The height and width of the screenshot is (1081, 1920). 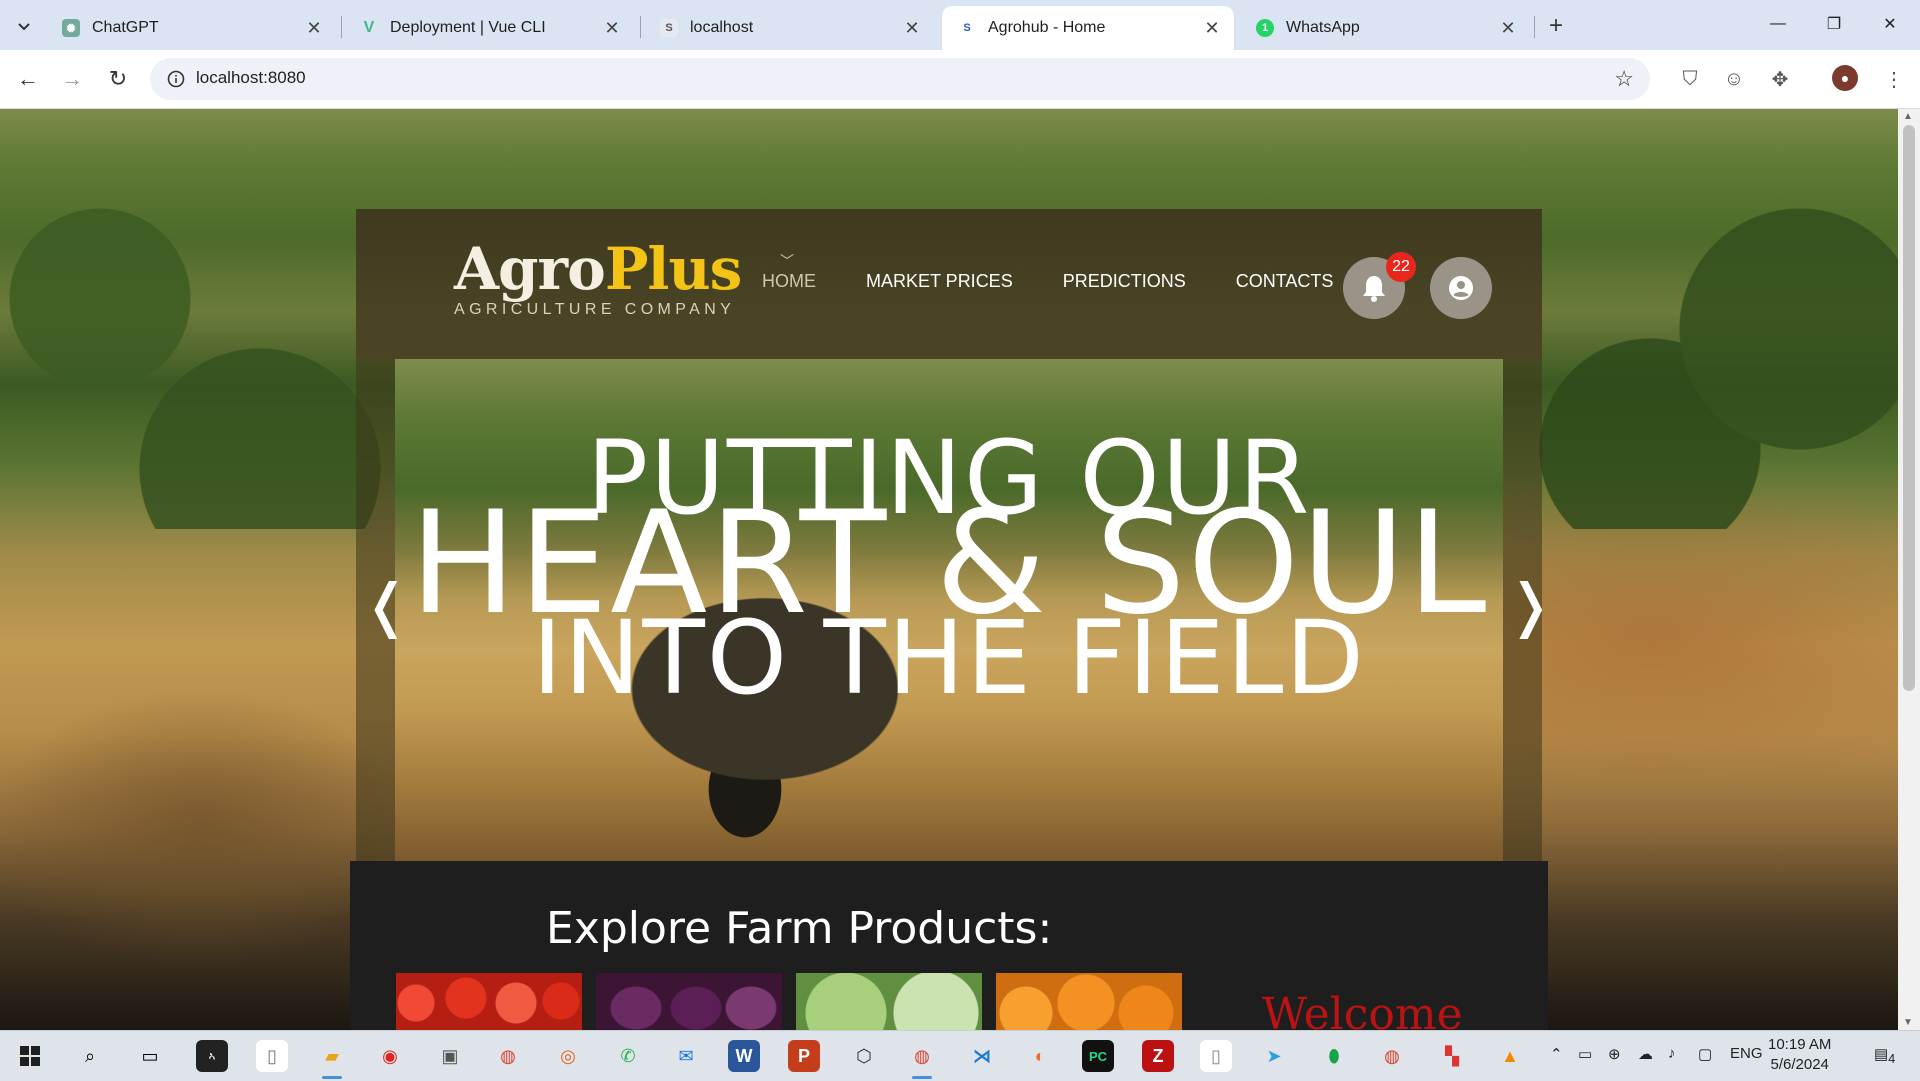 What do you see at coordinates (686, 1056) in the screenshot?
I see `mail-icon: ✉` at bounding box center [686, 1056].